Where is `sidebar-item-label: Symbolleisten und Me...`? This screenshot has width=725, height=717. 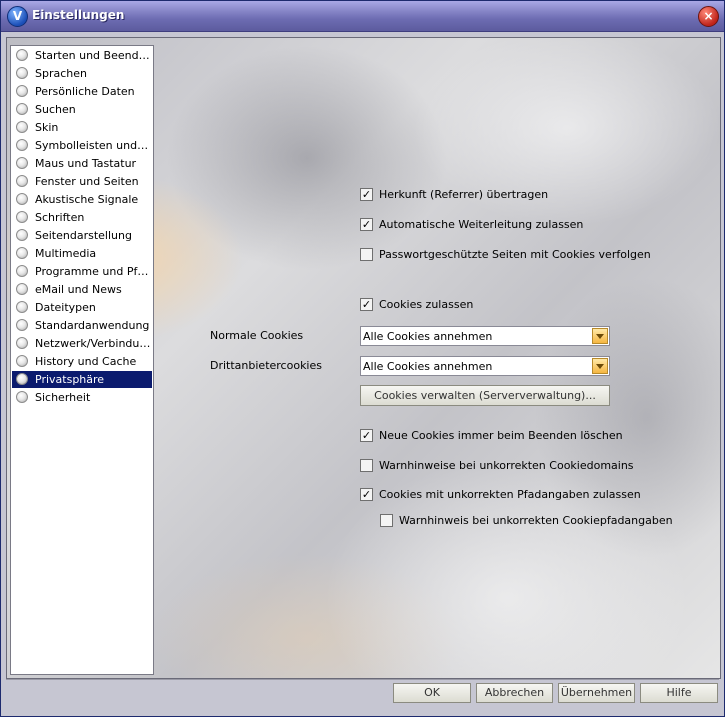 sidebar-item-label: Symbolleisten und Me... is located at coordinates (93, 145).